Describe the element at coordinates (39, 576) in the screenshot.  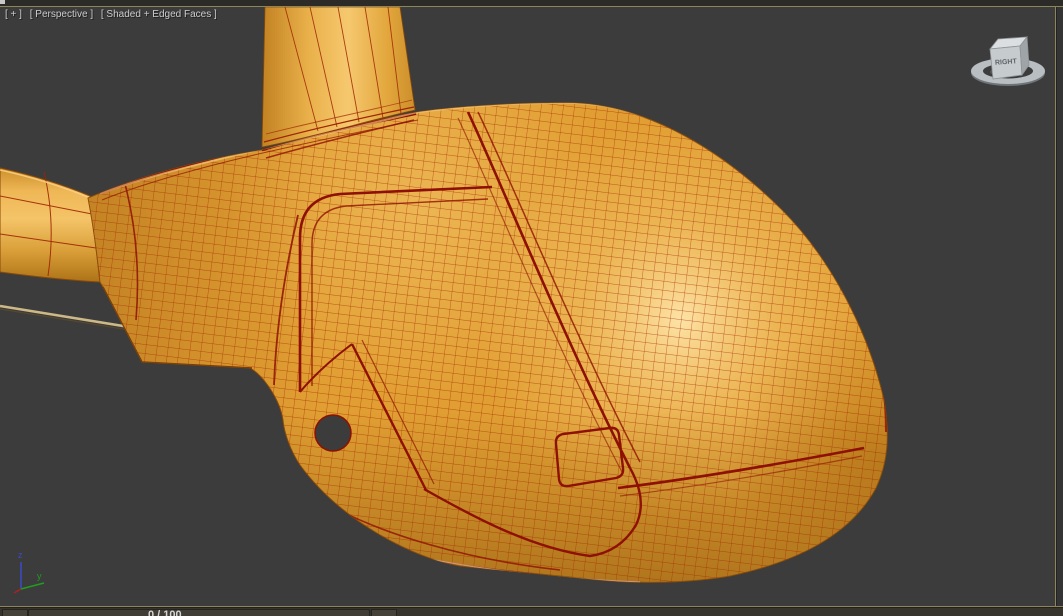
I see `axis-y-label: y` at that location.